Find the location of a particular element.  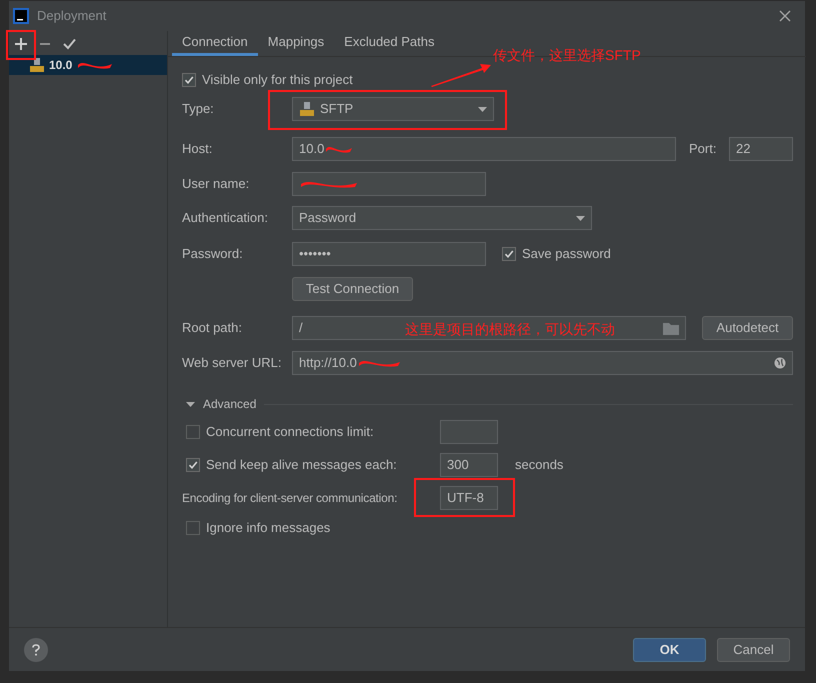

field-label: Type: is located at coordinates (198, 109).